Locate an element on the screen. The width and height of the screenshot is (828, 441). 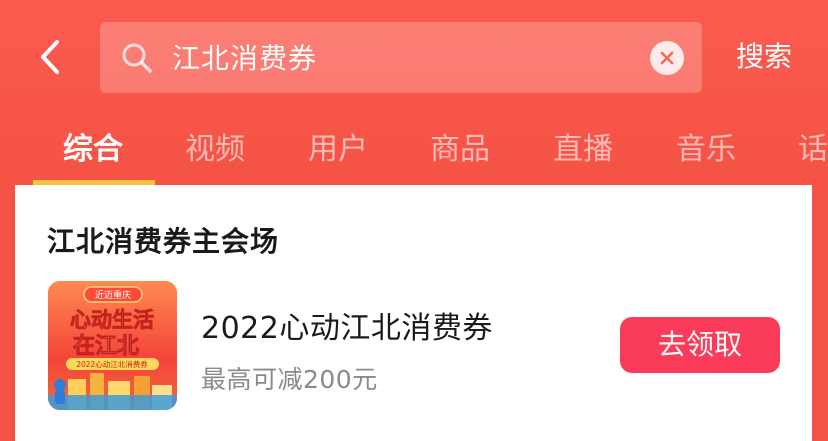
coupon-subtitle: 最高可减200元 is located at coordinates (289, 379).